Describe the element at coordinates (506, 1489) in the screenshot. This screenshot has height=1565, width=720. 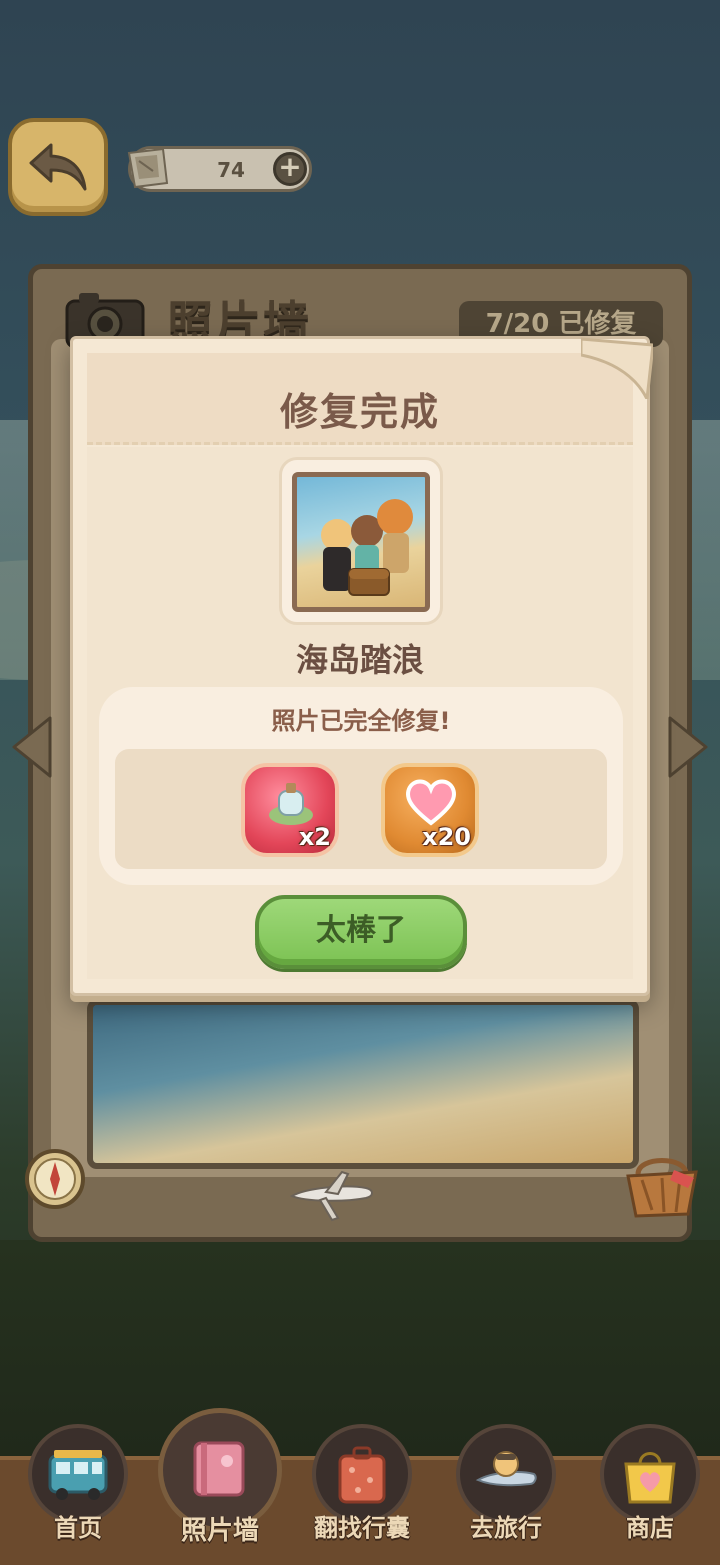
I see `nav-item-travel: 去旅行` at that location.